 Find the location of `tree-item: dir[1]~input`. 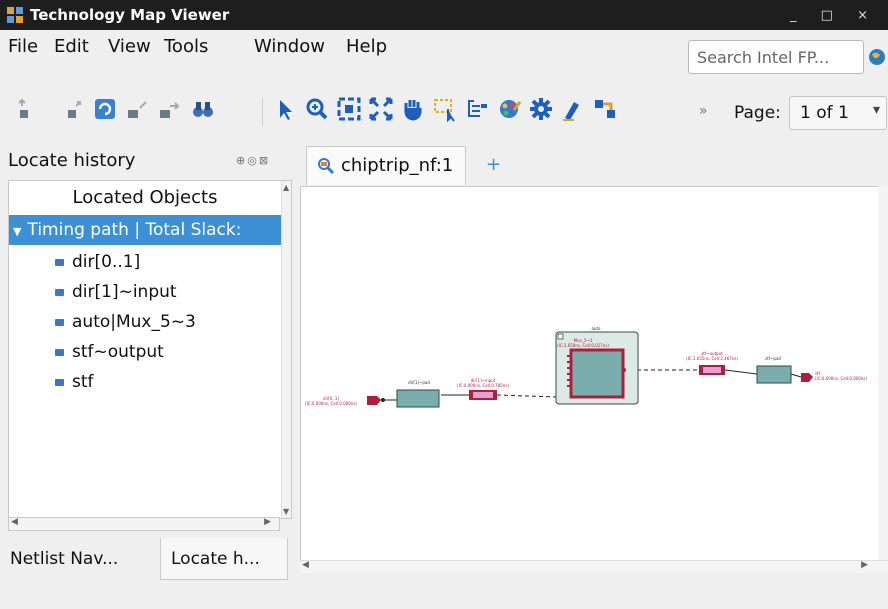

tree-item: dir[1]~input is located at coordinates (116, 292).